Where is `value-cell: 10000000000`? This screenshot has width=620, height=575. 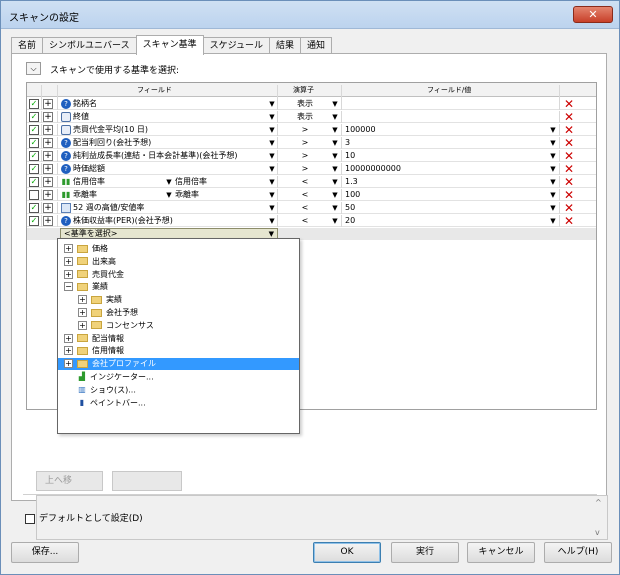 value-cell: 10000000000 is located at coordinates (373, 169).